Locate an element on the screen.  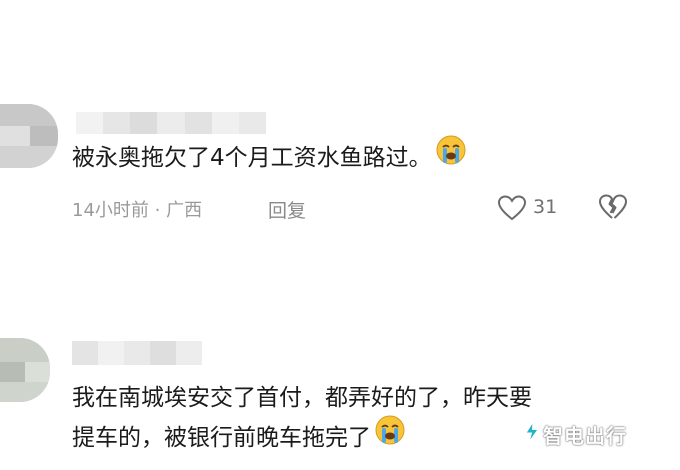
comment-text-line: 提车的，被银行前晚车拖完了 is located at coordinates (238, 436).